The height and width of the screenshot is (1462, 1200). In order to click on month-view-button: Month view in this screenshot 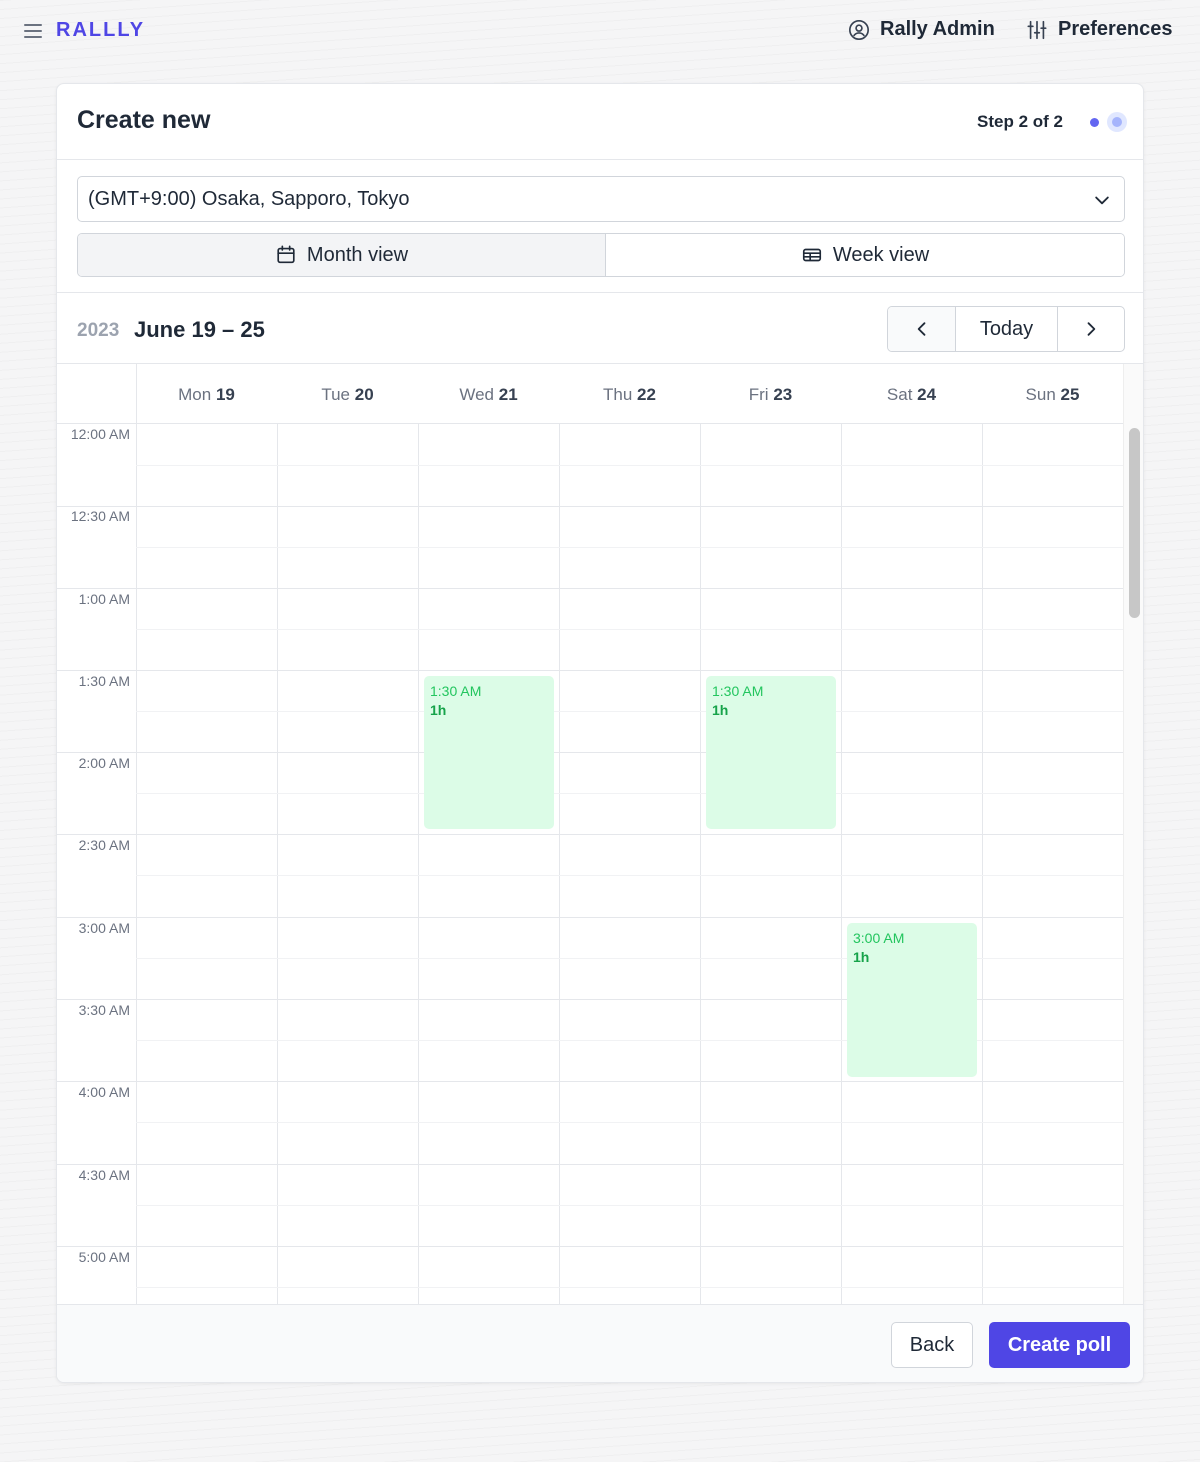, I will do `click(342, 255)`.